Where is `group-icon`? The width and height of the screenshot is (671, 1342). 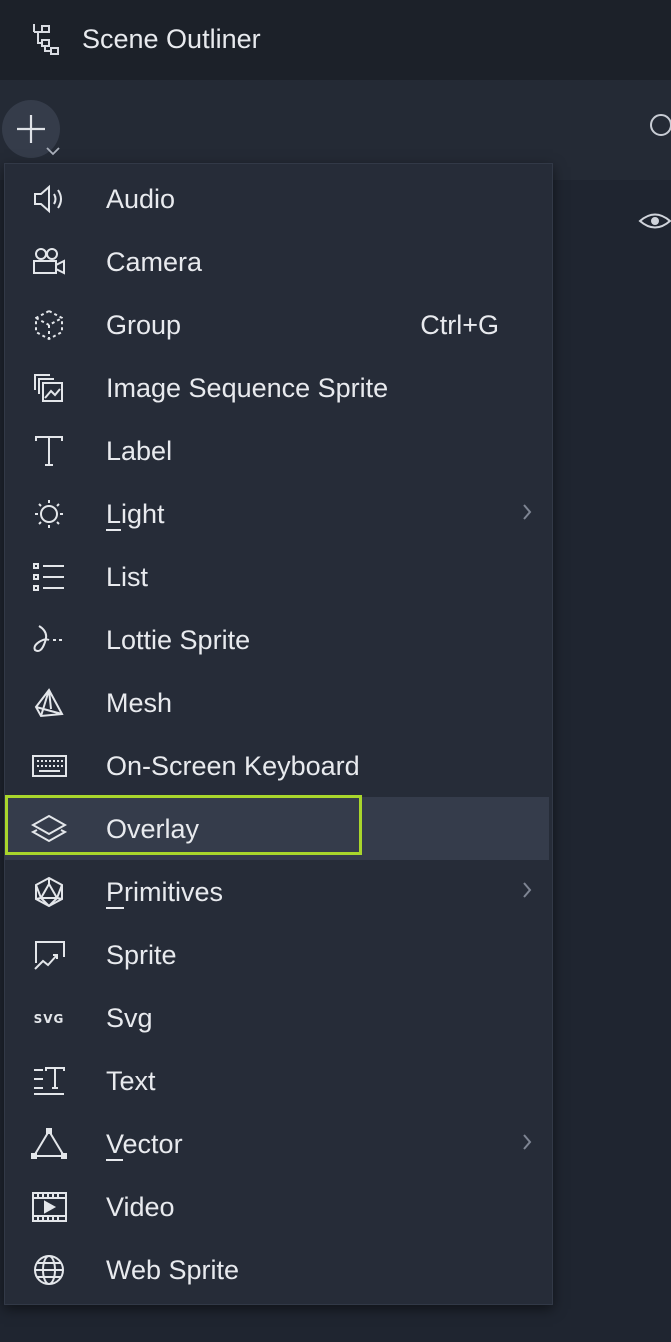 group-icon is located at coordinates (49, 325).